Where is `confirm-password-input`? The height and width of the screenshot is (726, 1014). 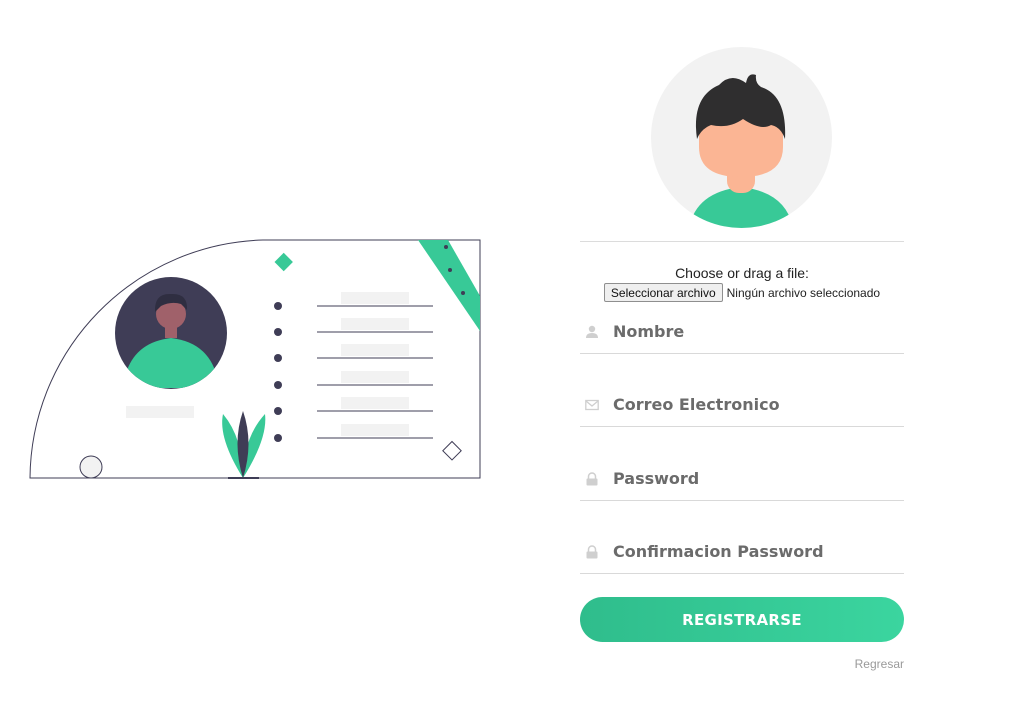
confirm-password-input is located at coordinates (755, 551).